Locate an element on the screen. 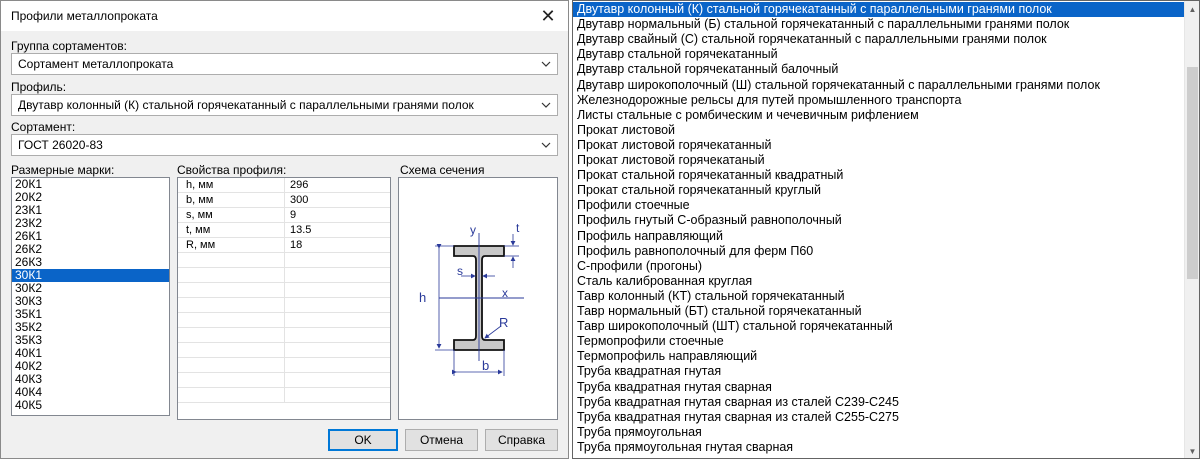 The height and width of the screenshot is (459, 1200). marks-label: Размерные марки: is located at coordinates (63, 170).